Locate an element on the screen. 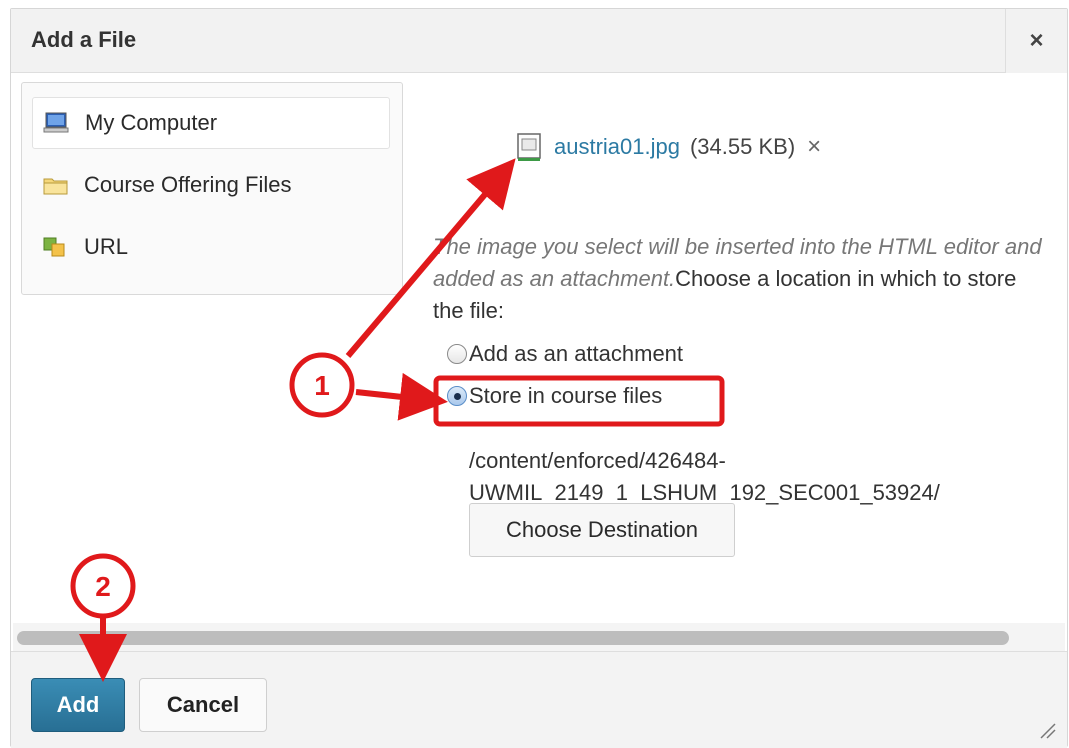 This screenshot has width=1069, height=748. close-button: × is located at coordinates (1036, 41).